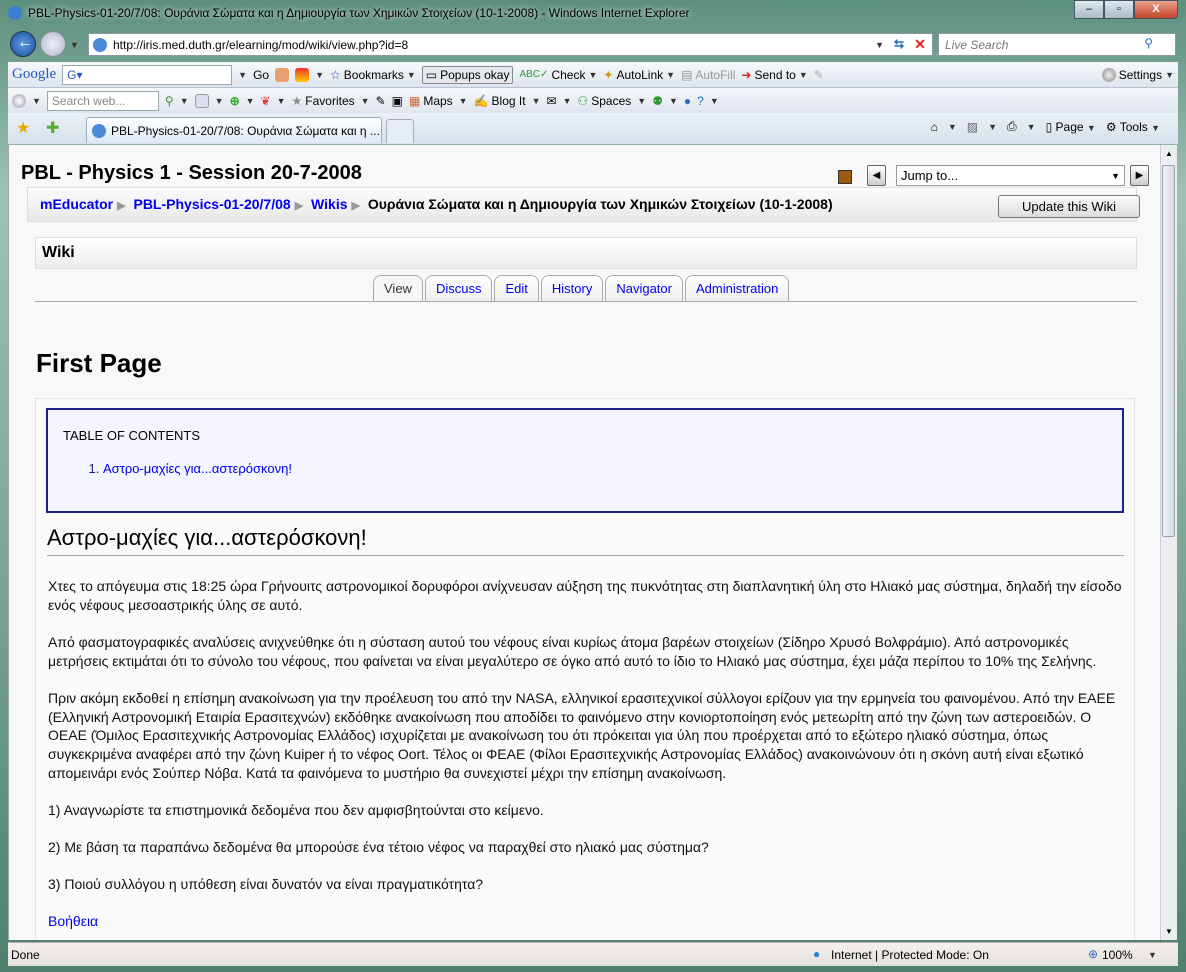  Describe the element at coordinates (819, 75) in the screenshot. I see `highlighter-icon: ✎` at that location.